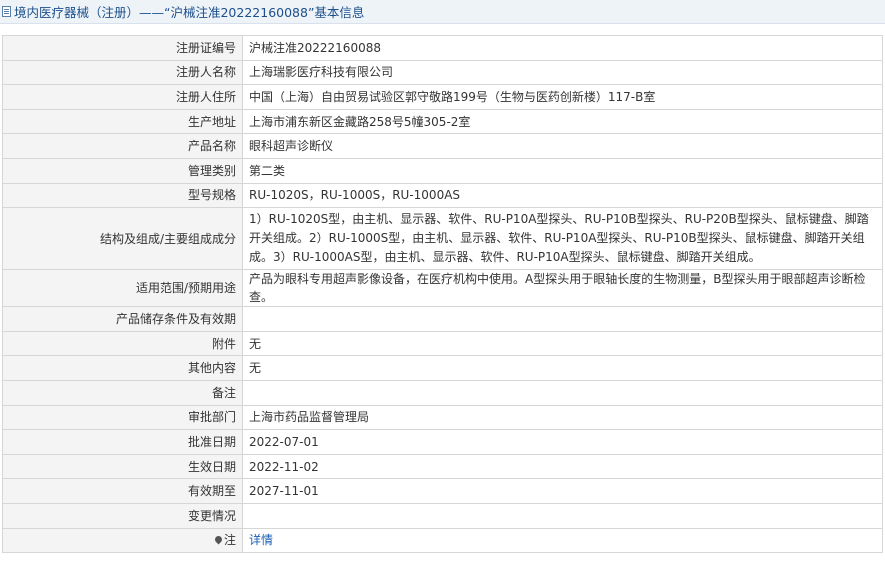  What do you see at coordinates (122, 319) in the screenshot?
I see `field-label-storage-validity: 产品储存条件及有效期` at bounding box center [122, 319].